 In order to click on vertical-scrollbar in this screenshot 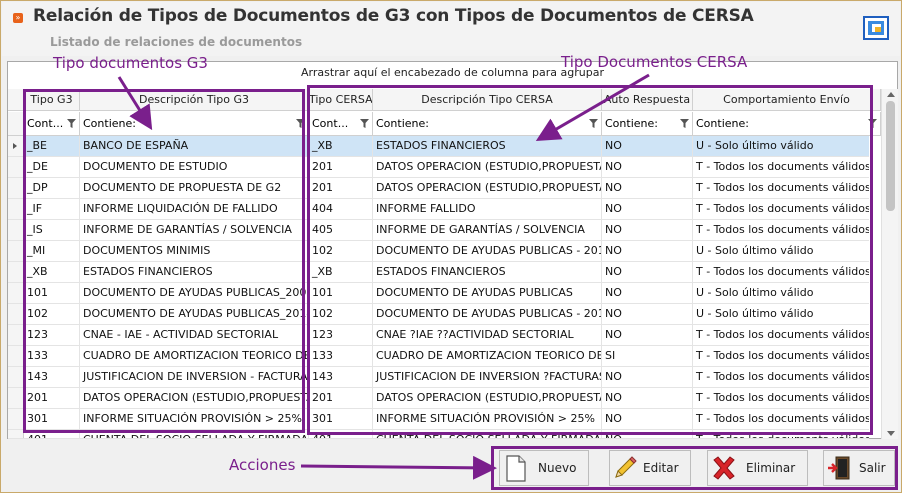, I will do `click(889, 264)`.